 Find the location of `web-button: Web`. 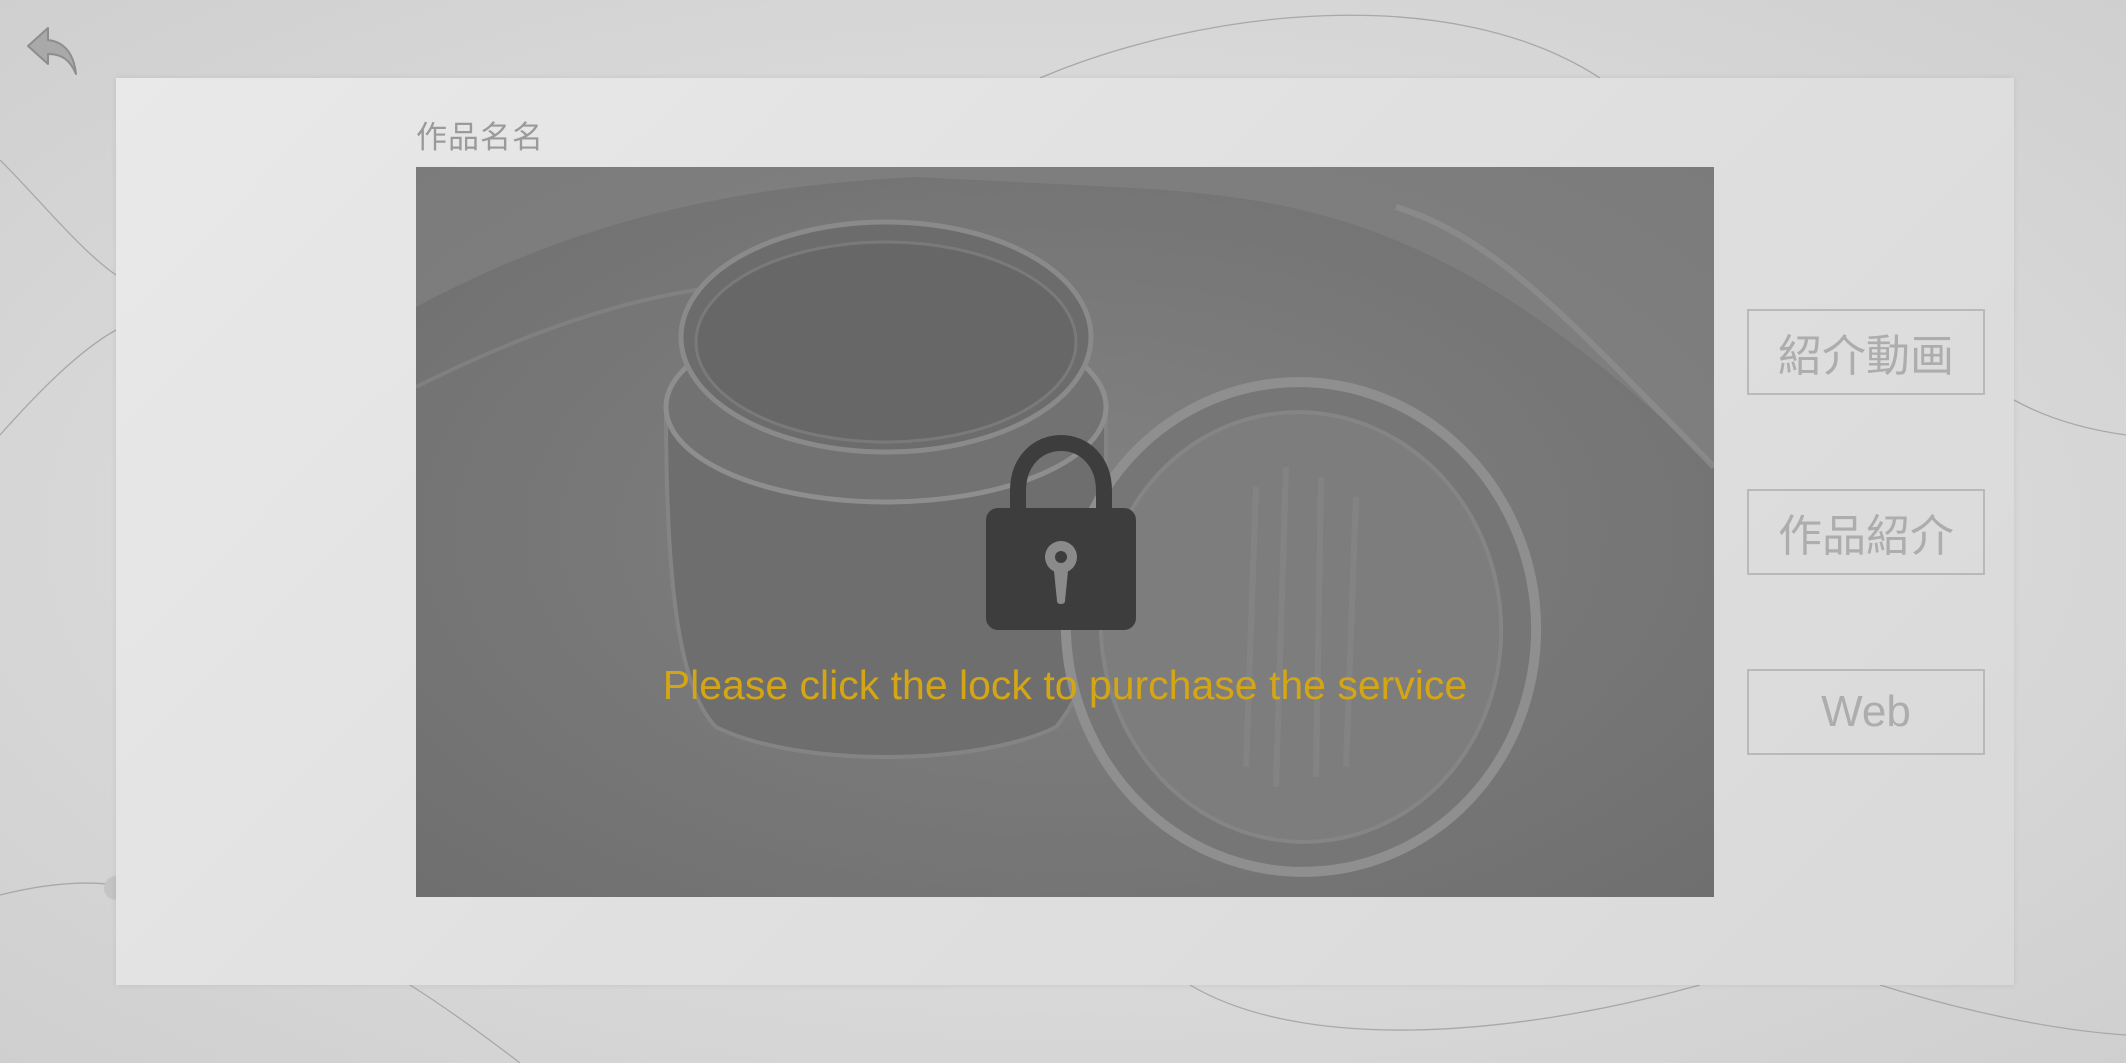

web-button: Web is located at coordinates (1866, 712).